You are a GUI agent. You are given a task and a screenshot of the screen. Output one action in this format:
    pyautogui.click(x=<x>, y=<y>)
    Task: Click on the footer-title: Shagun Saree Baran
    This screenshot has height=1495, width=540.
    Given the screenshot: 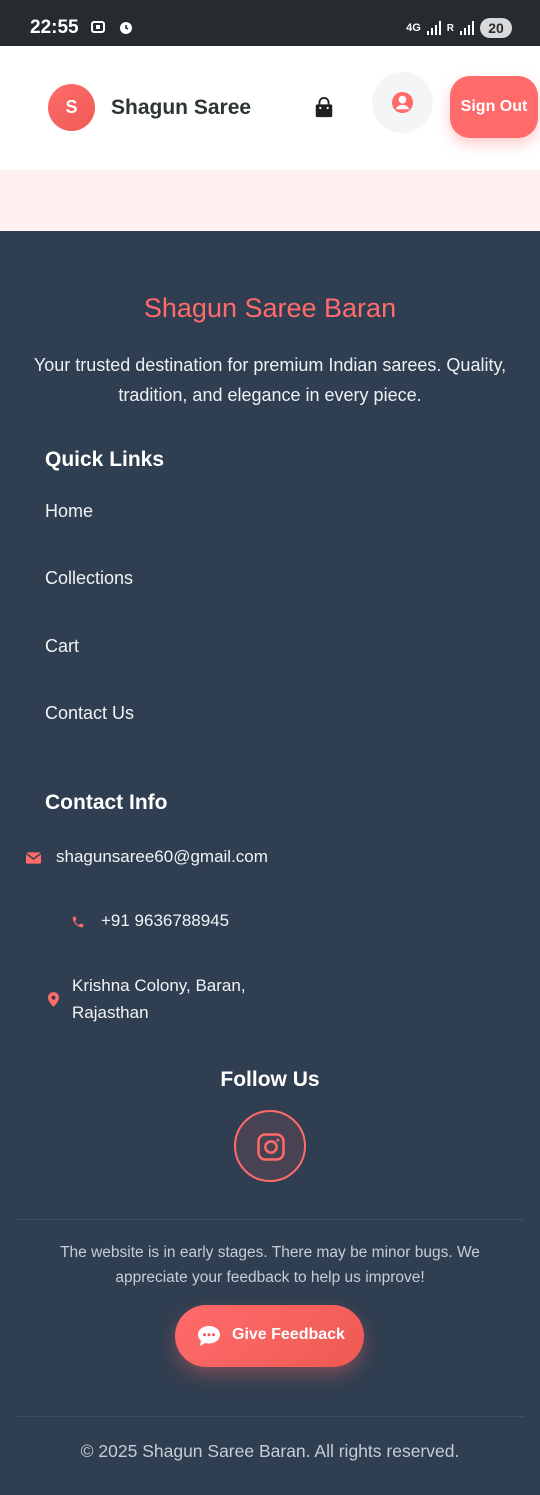 What is the action you would take?
    pyautogui.click(x=270, y=308)
    